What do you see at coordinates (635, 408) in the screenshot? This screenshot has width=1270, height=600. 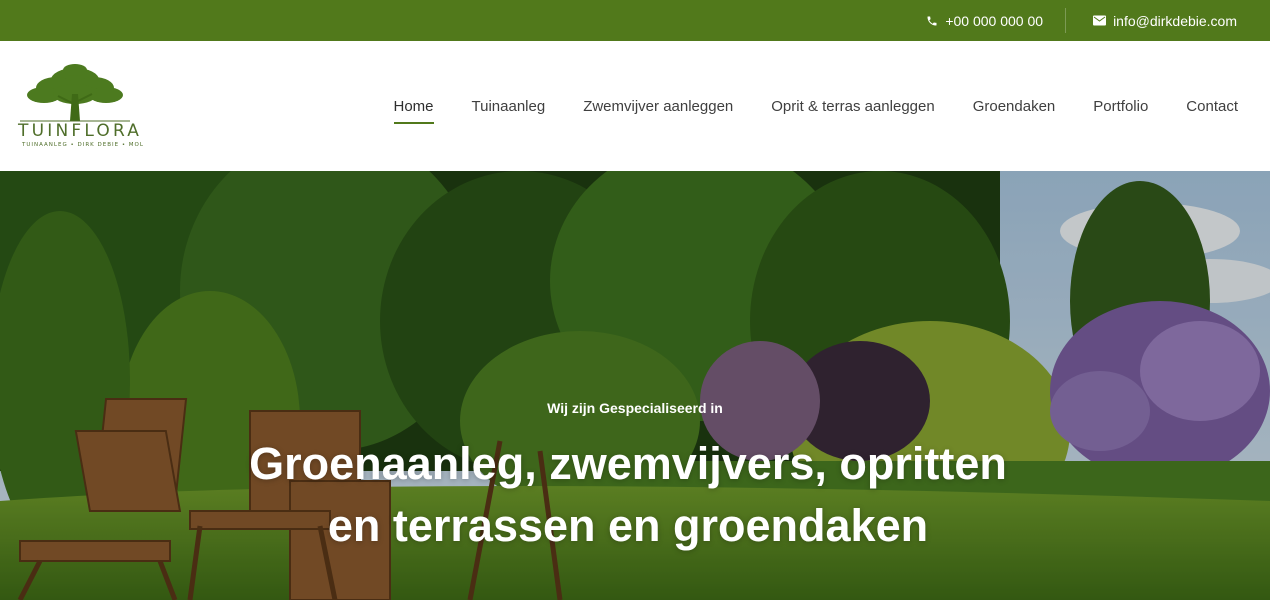 I see `hero-kicker: Wij zijn Gespecialiseerd in` at bounding box center [635, 408].